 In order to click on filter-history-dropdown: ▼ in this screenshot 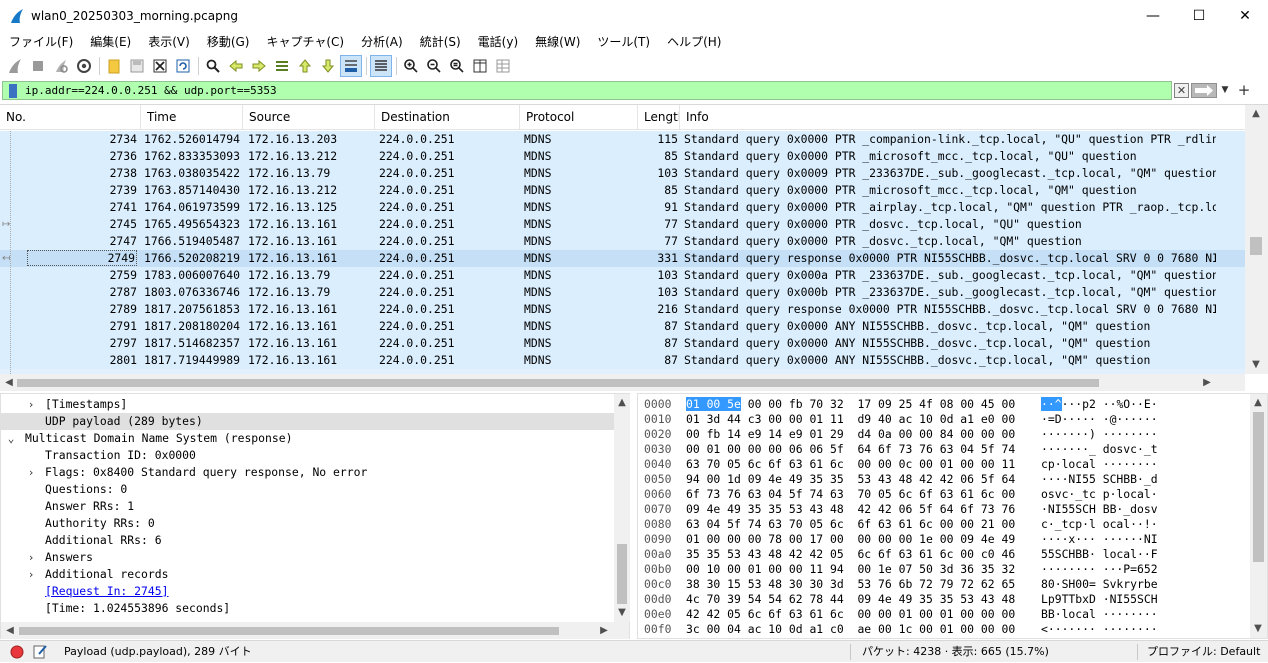, I will do `click(1225, 90)`.